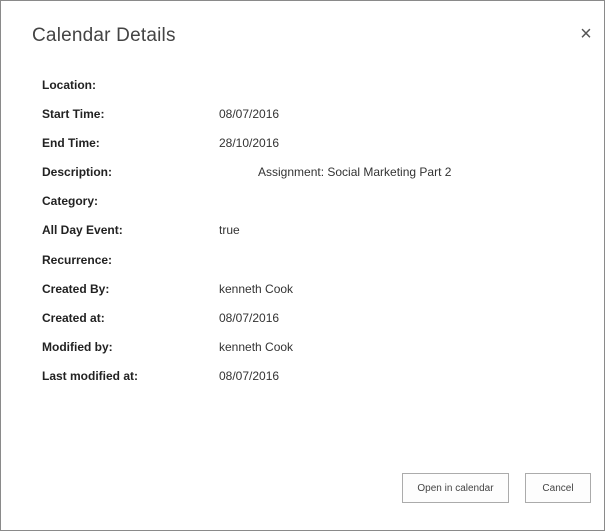 The width and height of the screenshot is (605, 531). I want to click on field-label: Location:, so click(69, 85).